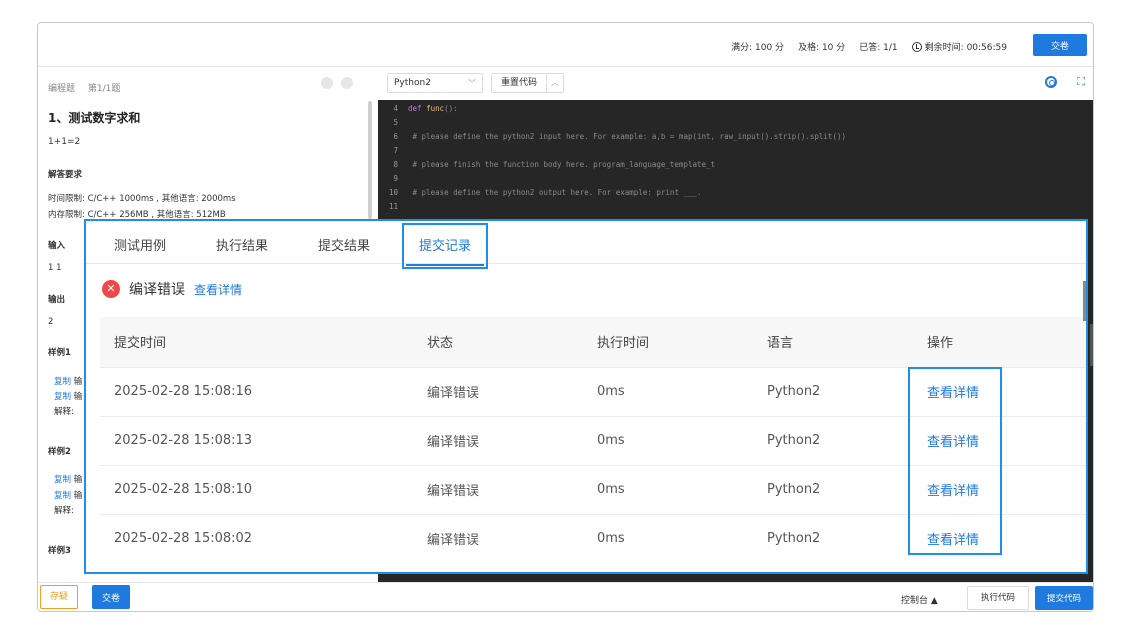 This screenshot has width=1134, height=634. Describe the element at coordinates (593, 342) in the screenshot. I see `table-header: 提交时间 状态 执行时间 语言 操作` at that location.